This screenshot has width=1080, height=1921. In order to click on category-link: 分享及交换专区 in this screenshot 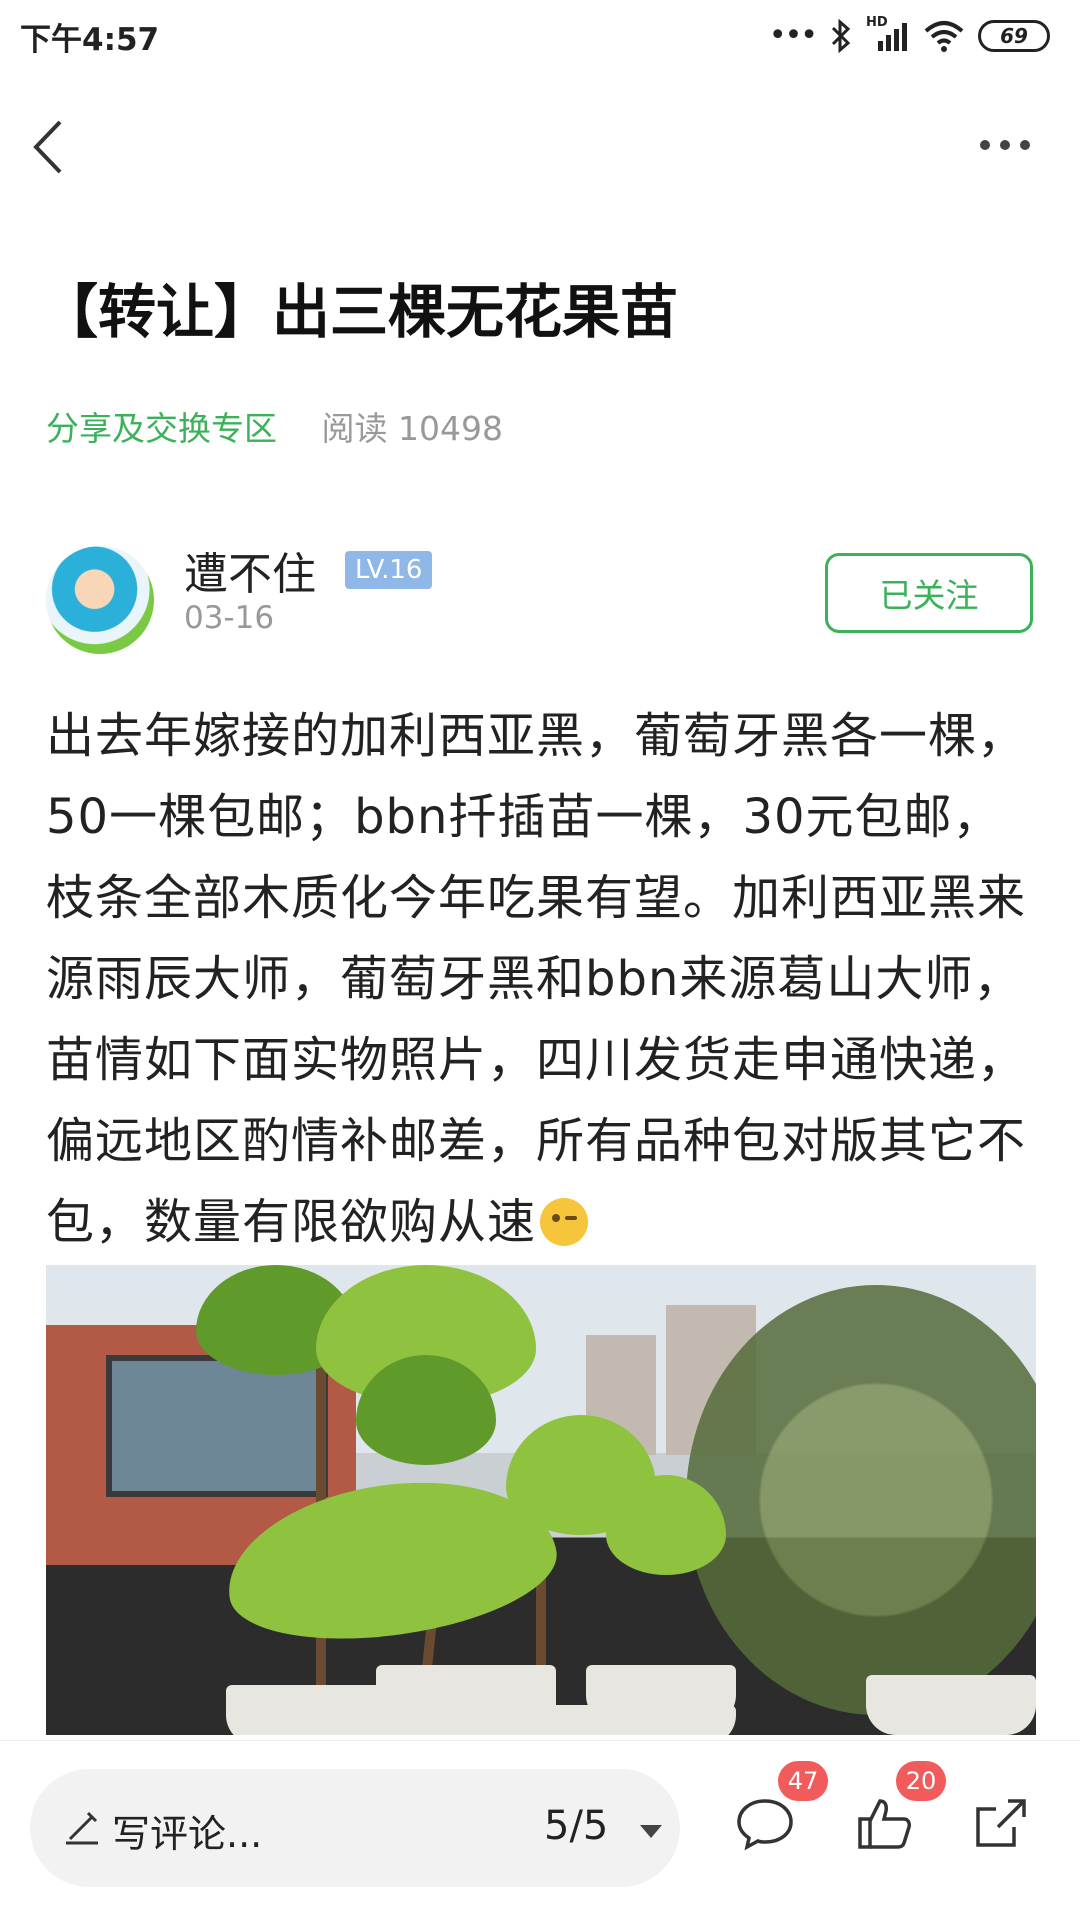, I will do `click(161, 428)`.